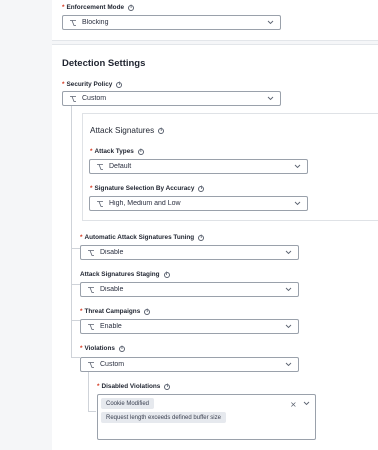 The height and width of the screenshot is (450, 378). I want to click on staging-select: Disable, so click(189, 289).